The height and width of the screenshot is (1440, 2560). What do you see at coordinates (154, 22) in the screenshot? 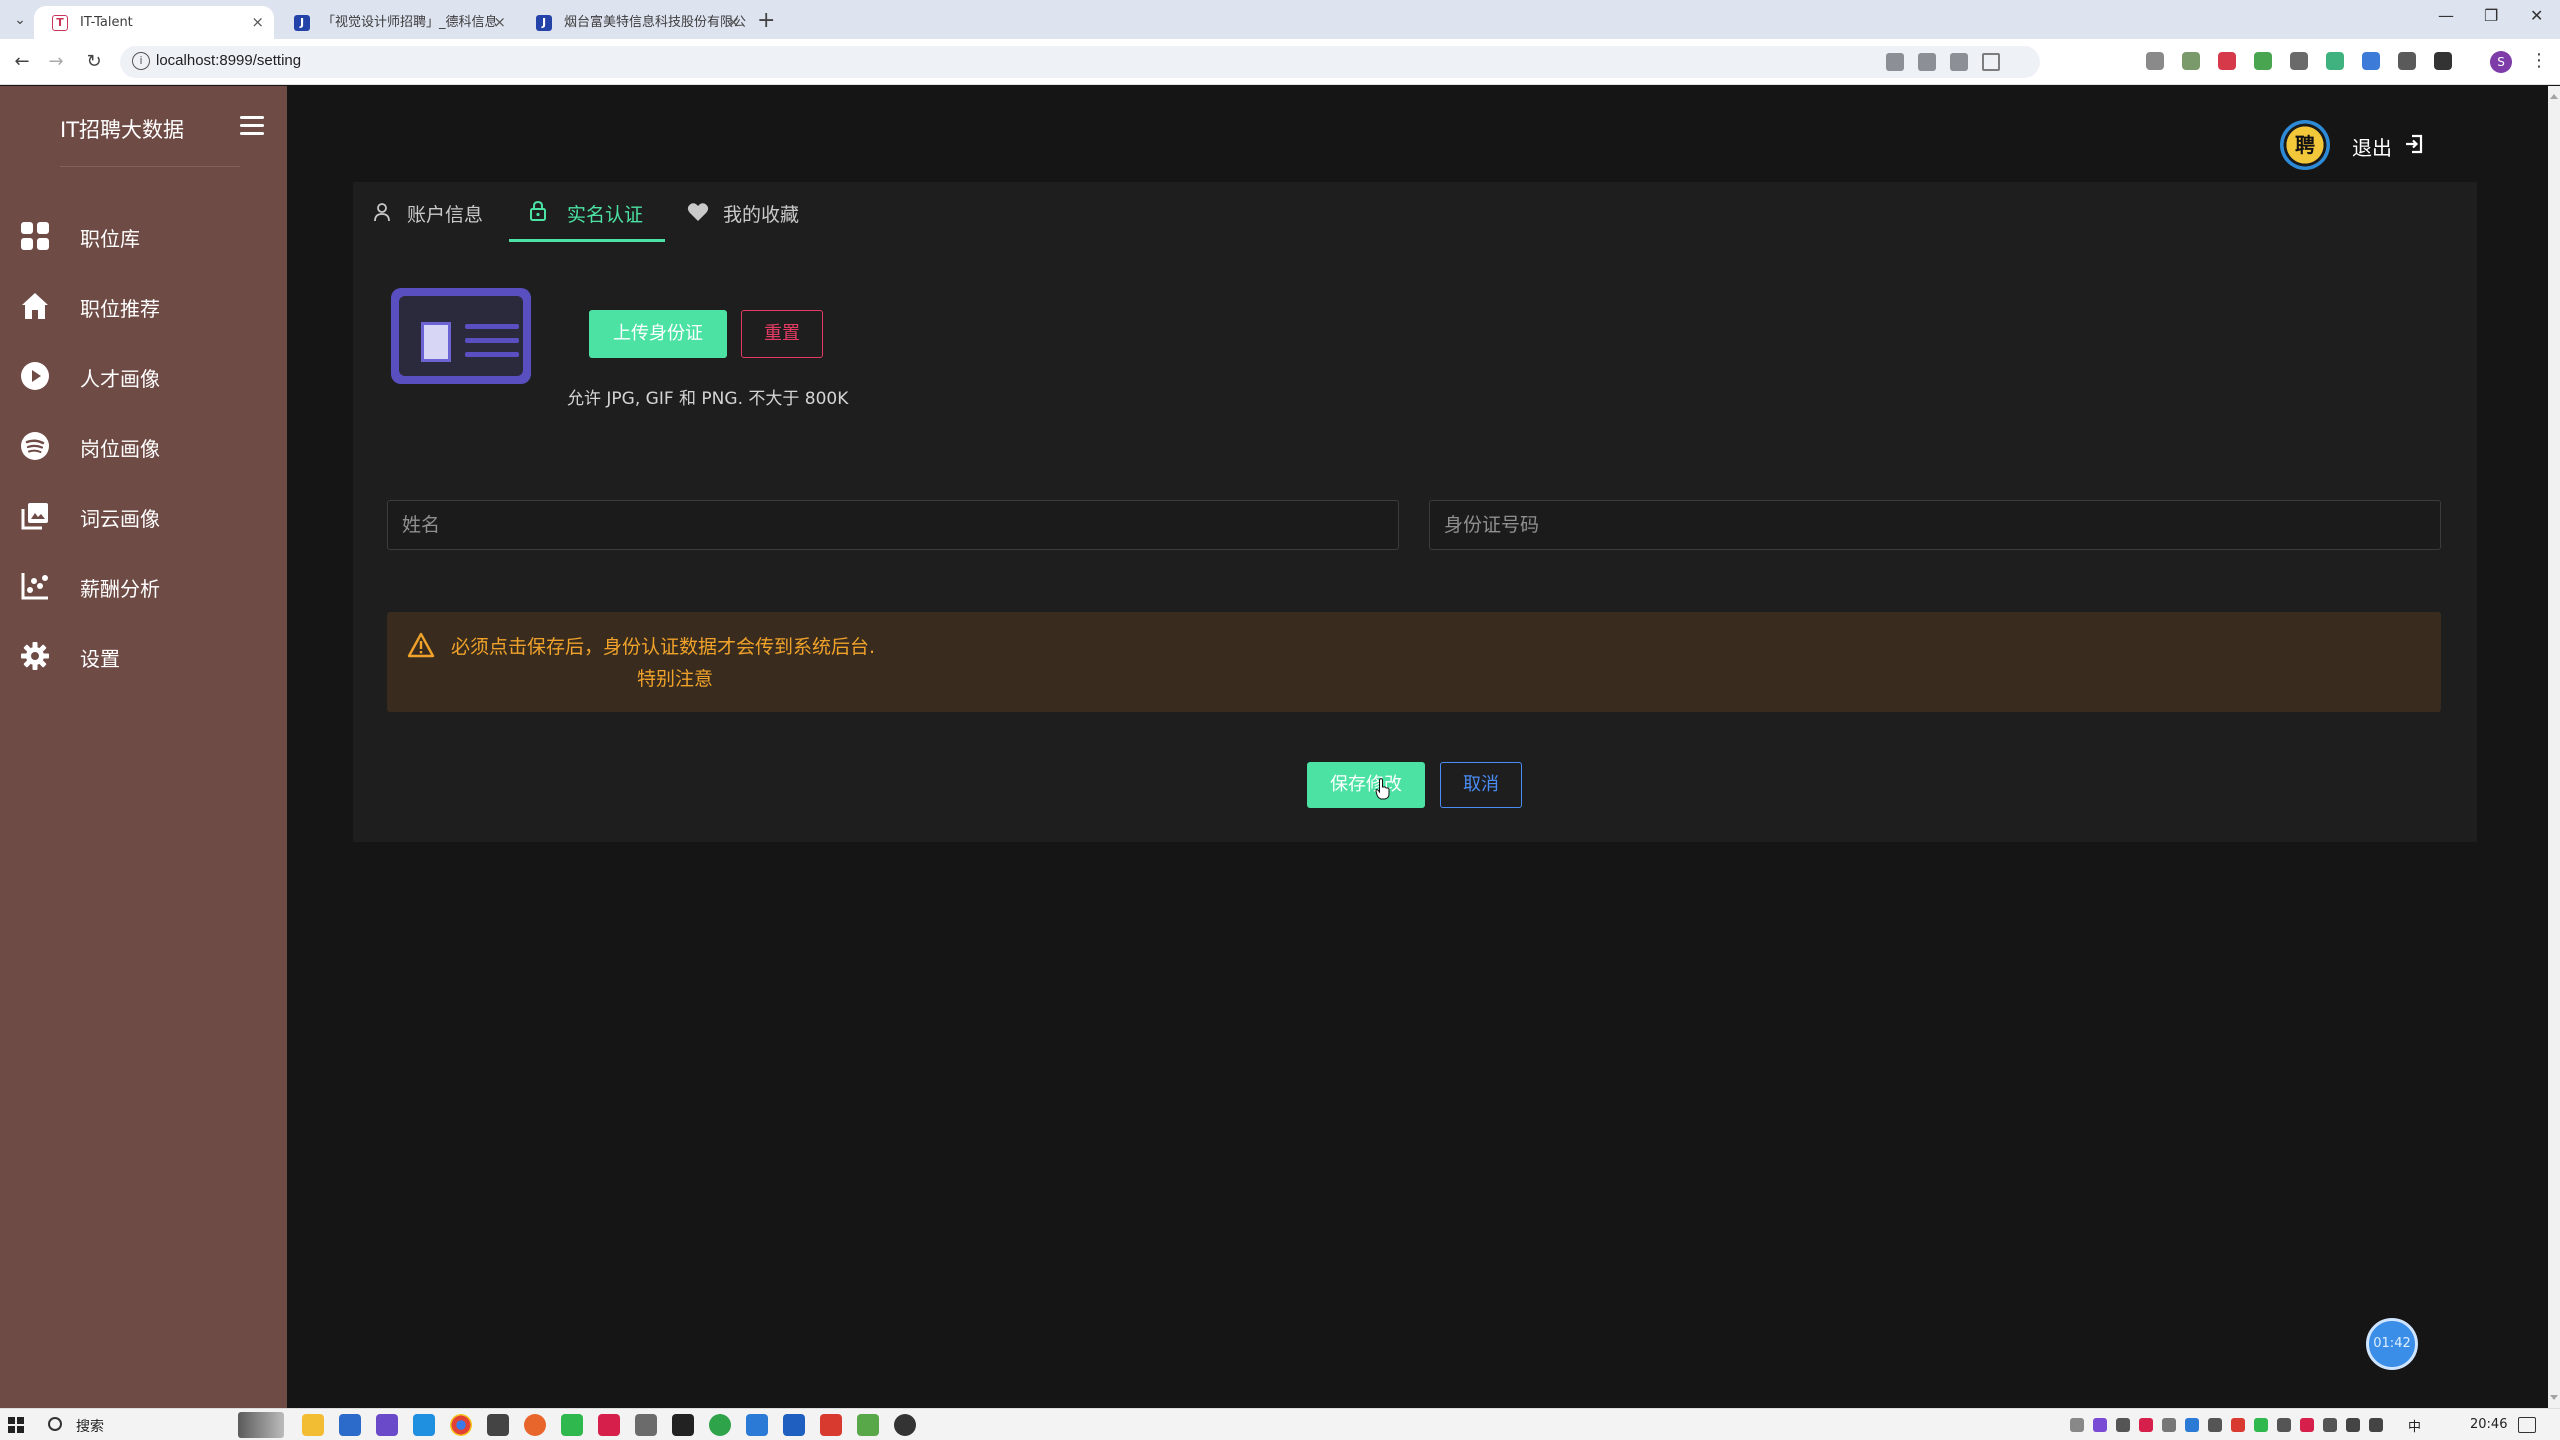
I see `browser-tab-active: T IT-Talent ×` at bounding box center [154, 22].